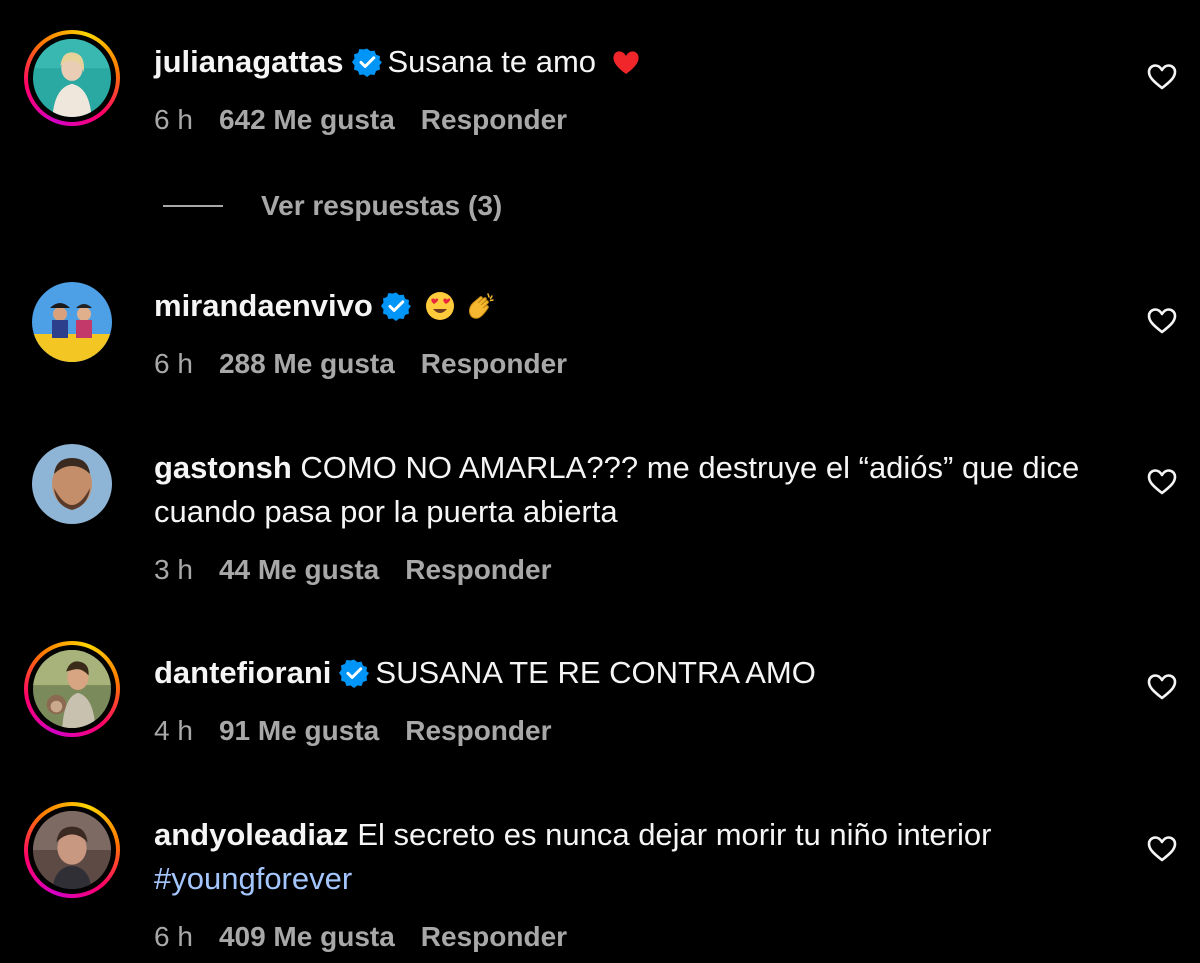 This screenshot has height=963, width=1200. What do you see at coordinates (382, 205) in the screenshot?
I see `view-replies-label: Ver respuestas (3)` at bounding box center [382, 205].